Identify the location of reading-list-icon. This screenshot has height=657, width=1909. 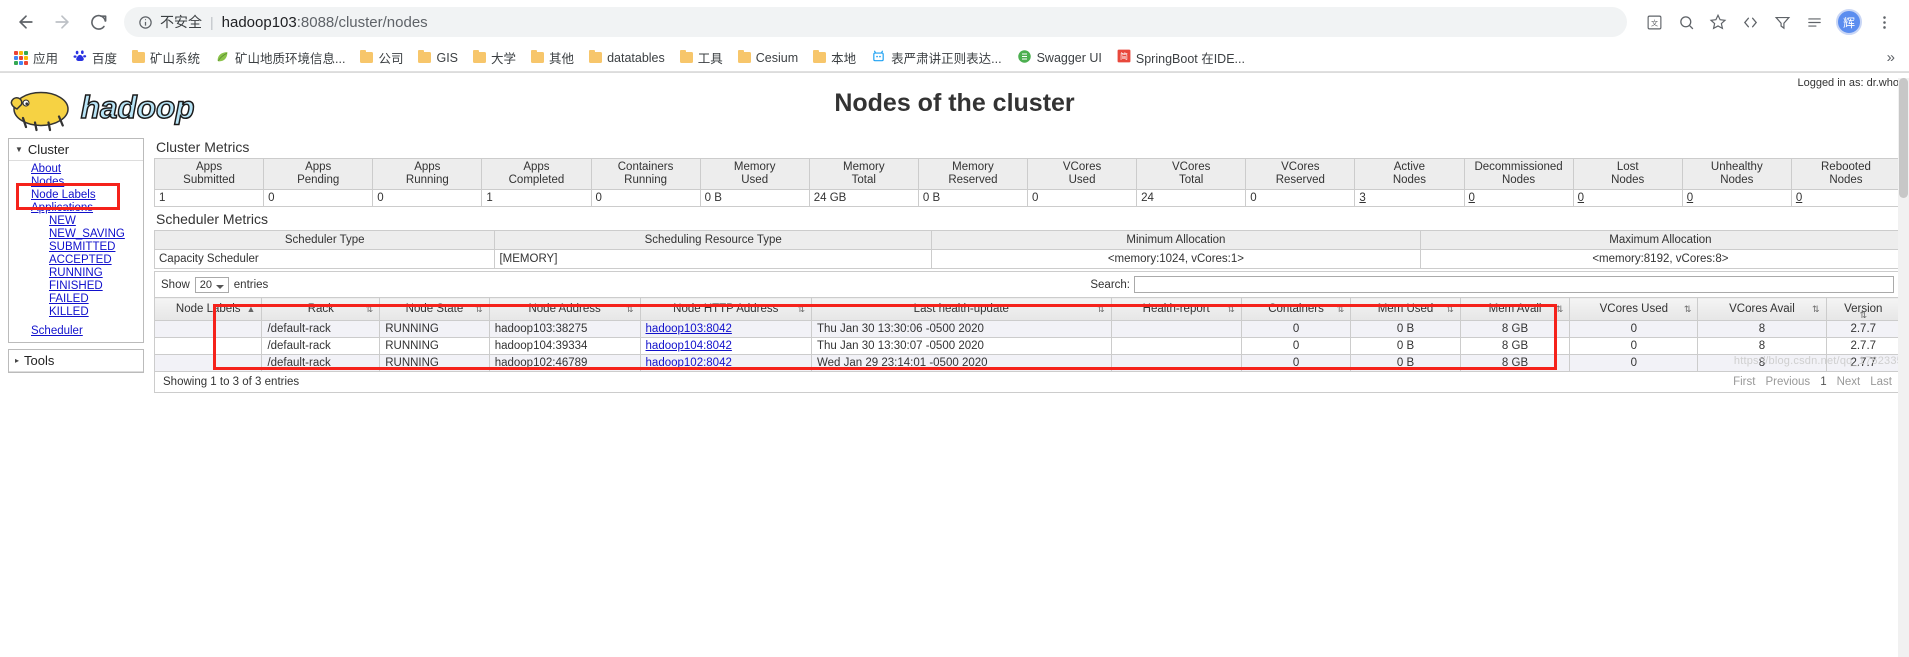
(1814, 22).